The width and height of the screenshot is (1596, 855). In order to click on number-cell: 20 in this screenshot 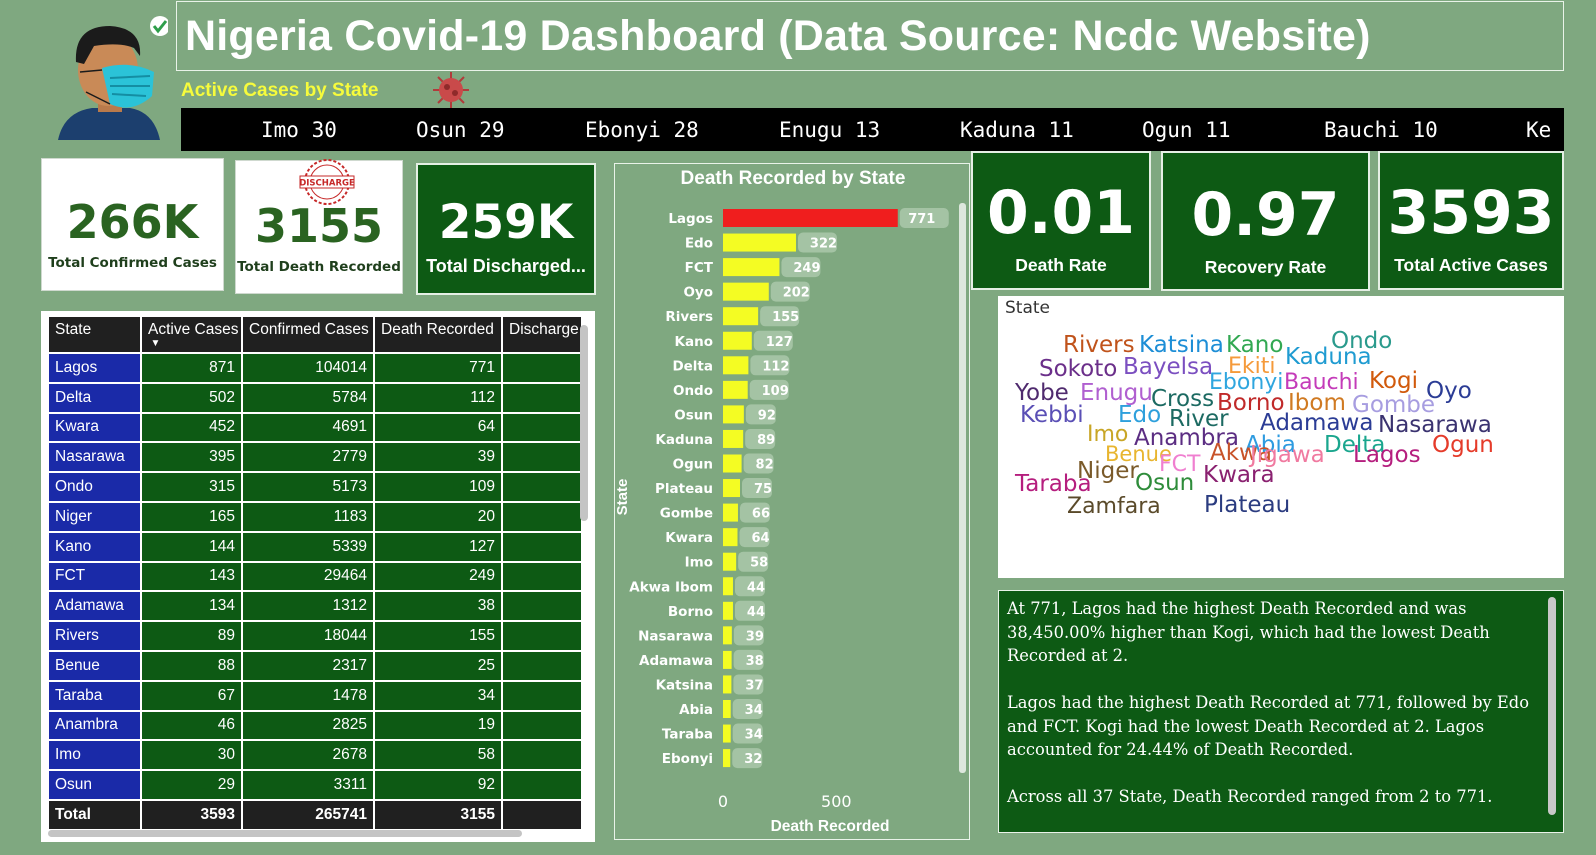, I will do `click(438, 516)`.